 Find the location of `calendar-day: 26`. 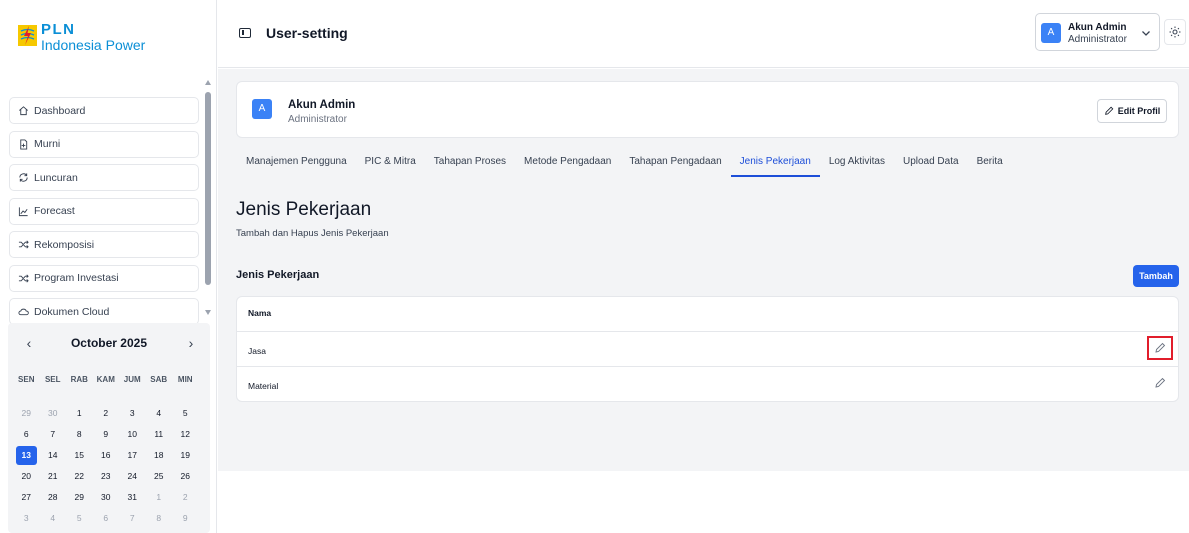

calendar-day: 26 is located at coordinates (185, 476).